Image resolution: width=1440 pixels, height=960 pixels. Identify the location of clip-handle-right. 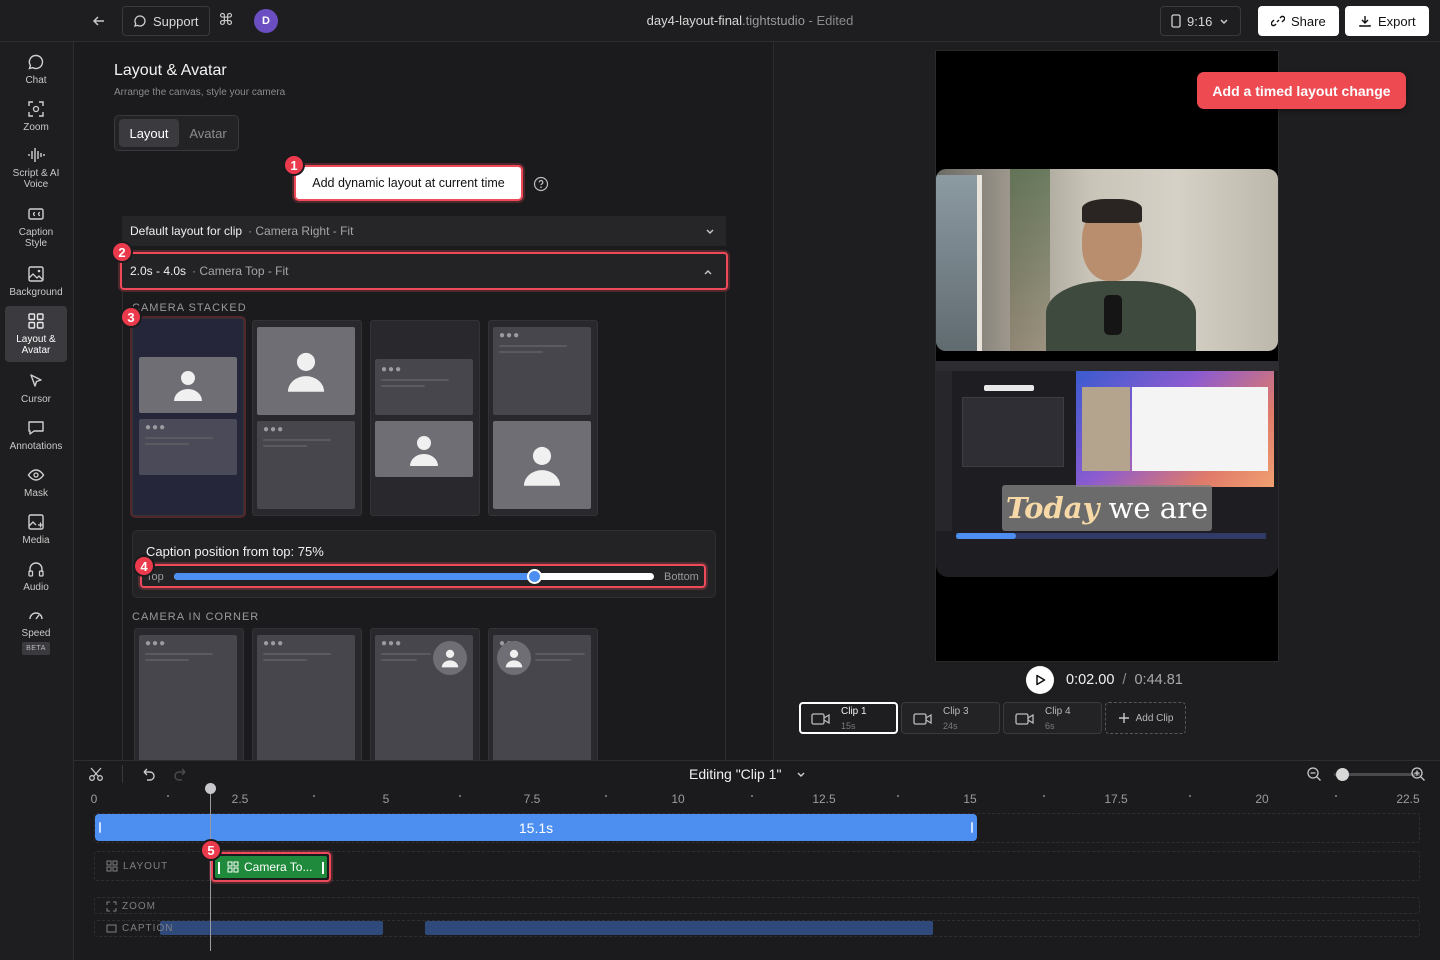
(972, 827).